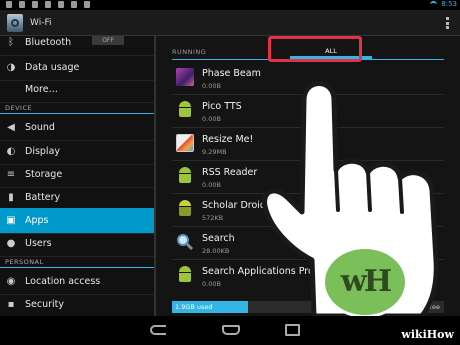 The width and height of the screenshot is (460, 345). What do you see at coordinates (308, 210) in the screenshot?
I see `app-list-item: Scholar Droid 572KB` at bounding box center [308, 210].